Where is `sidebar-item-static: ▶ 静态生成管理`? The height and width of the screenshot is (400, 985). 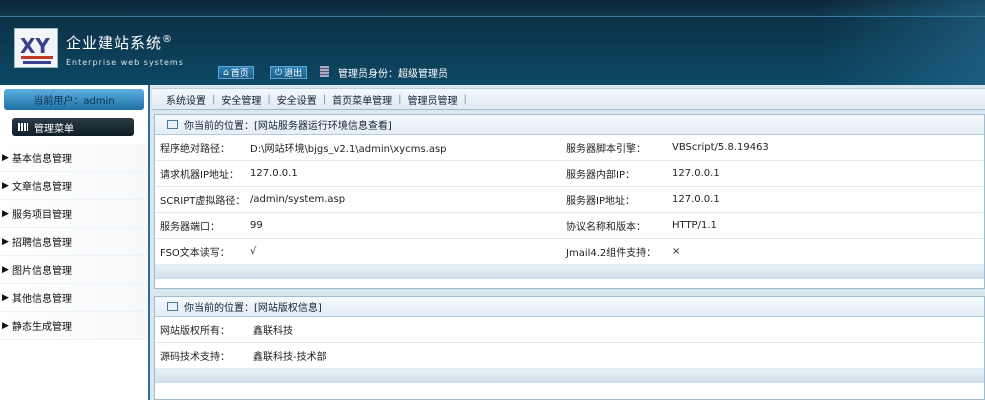
sidebar-item-static: ▶ 静态生成管理 is located at coordinates (74, 326).